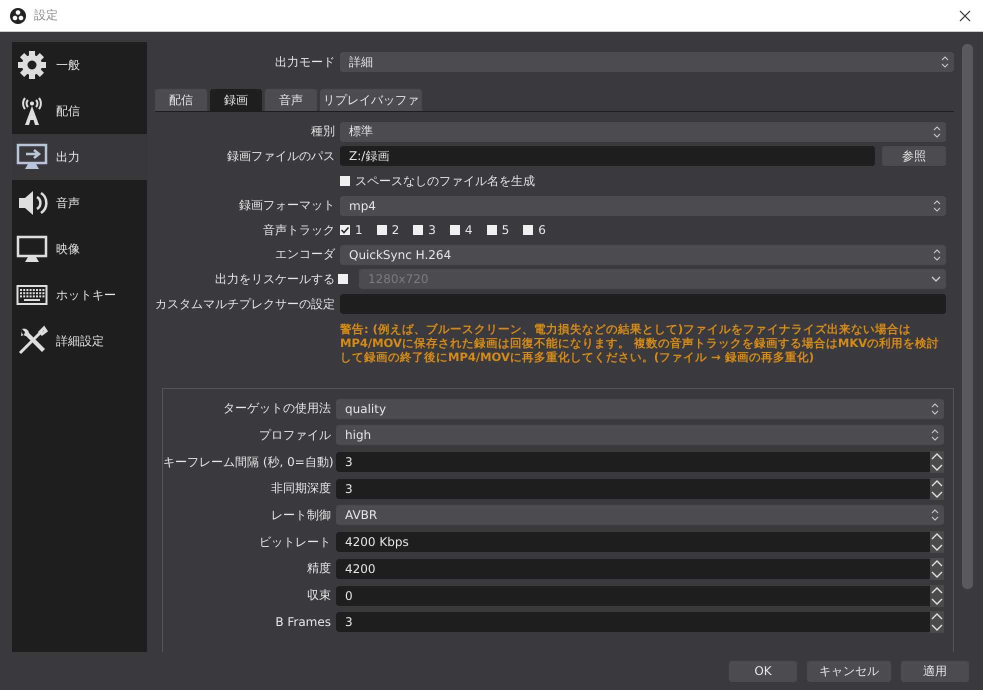  What do you see at coordinates (432, 230) in the screenshot?
I see `checkbox-label: 3` at bounding box center [432, 230].